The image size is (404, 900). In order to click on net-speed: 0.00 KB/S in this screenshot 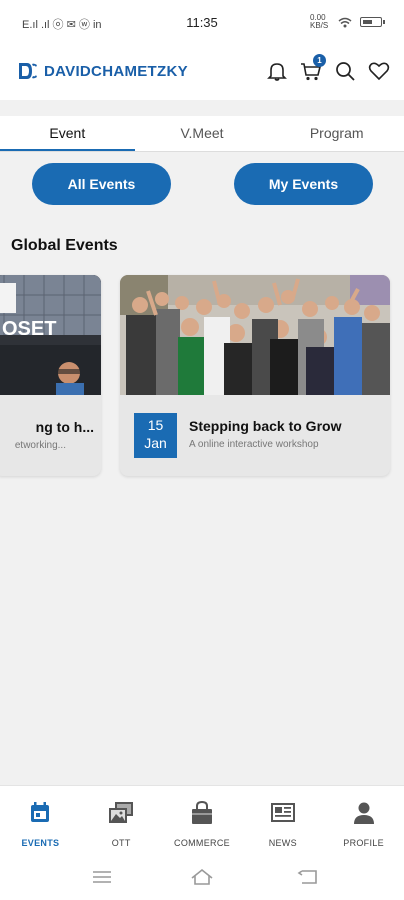, I will do `click(319, 21)`.